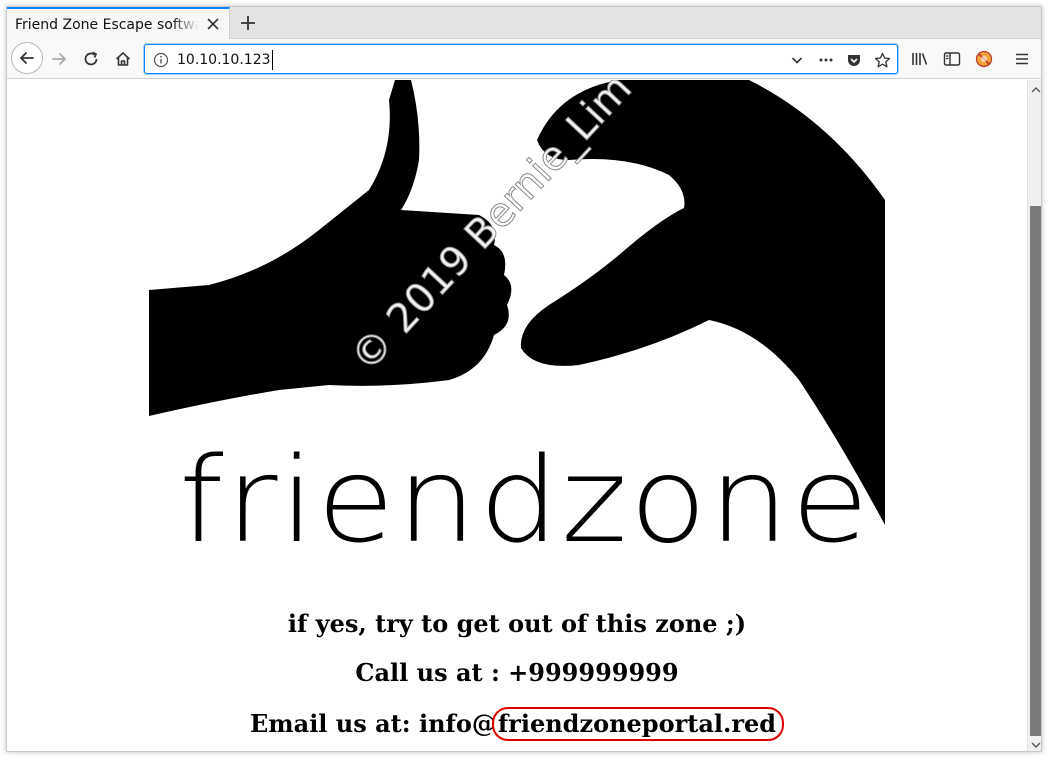 Image resolution: width=1050 pixels, height=760 pixels. Describe the element at coordinates (854, 60) in the screenshot. I see `pocket-icon` at that location.